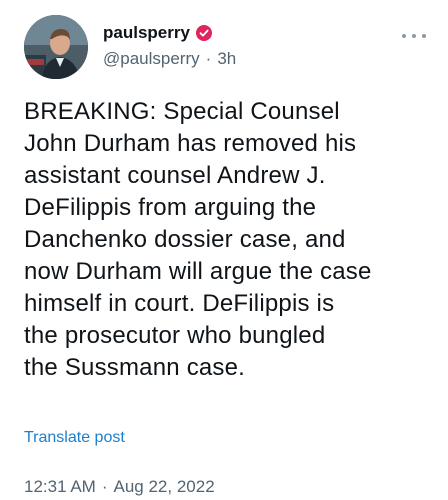 The image size is (448, 500). I want to click on author-handle: @paulsperry, so click(151, 58).